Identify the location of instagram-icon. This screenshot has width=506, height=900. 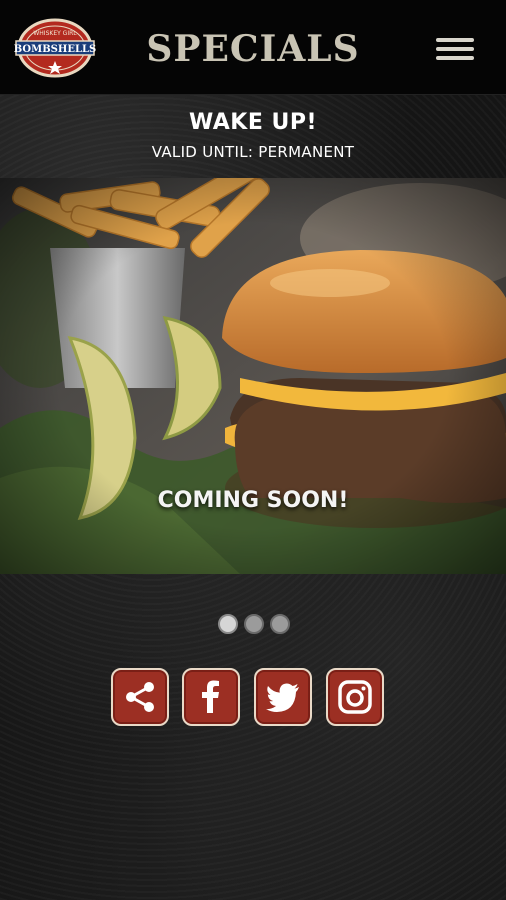
(355, 697).